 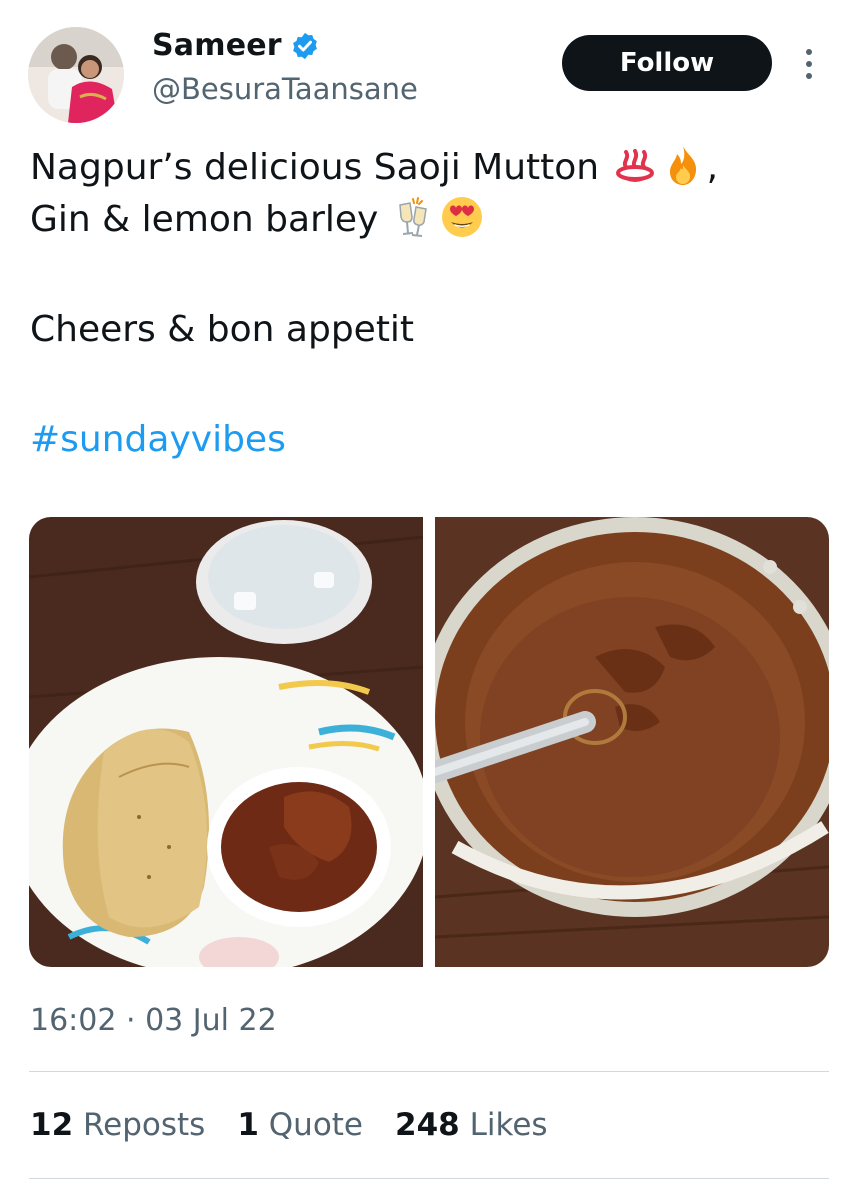 What do you see at coordinates (809, 64) in the screenshot?
I see `more-options-button` at bounding box center [809, 64].